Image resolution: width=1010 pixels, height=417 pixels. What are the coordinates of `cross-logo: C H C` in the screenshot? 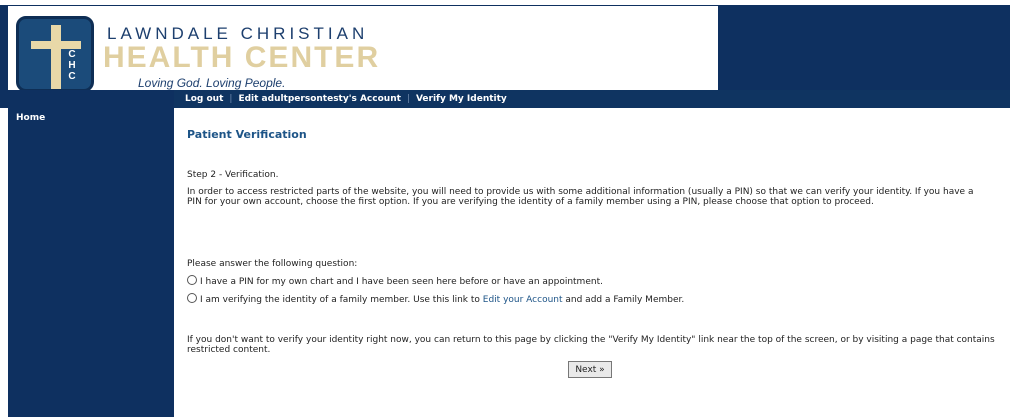 It's located at (55, 54).